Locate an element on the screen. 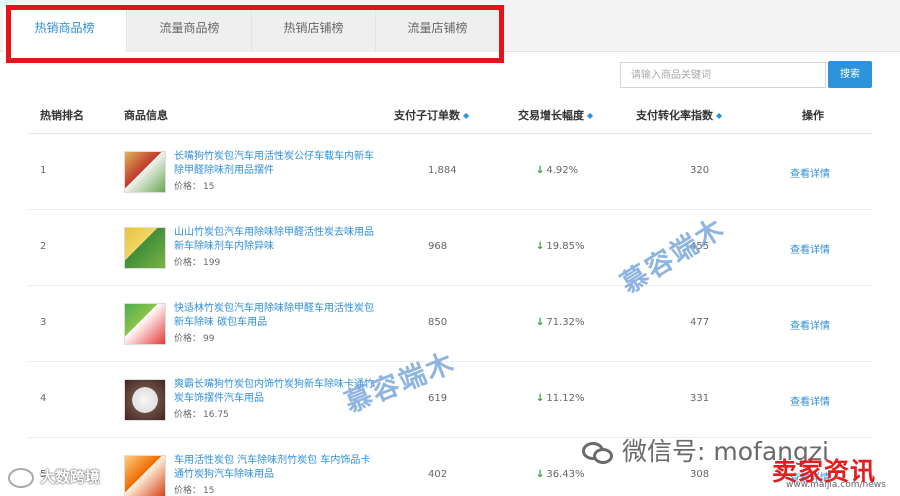 This screenshot has width=900, height=496. price-value: 99 is located at coordinates (209, 339).